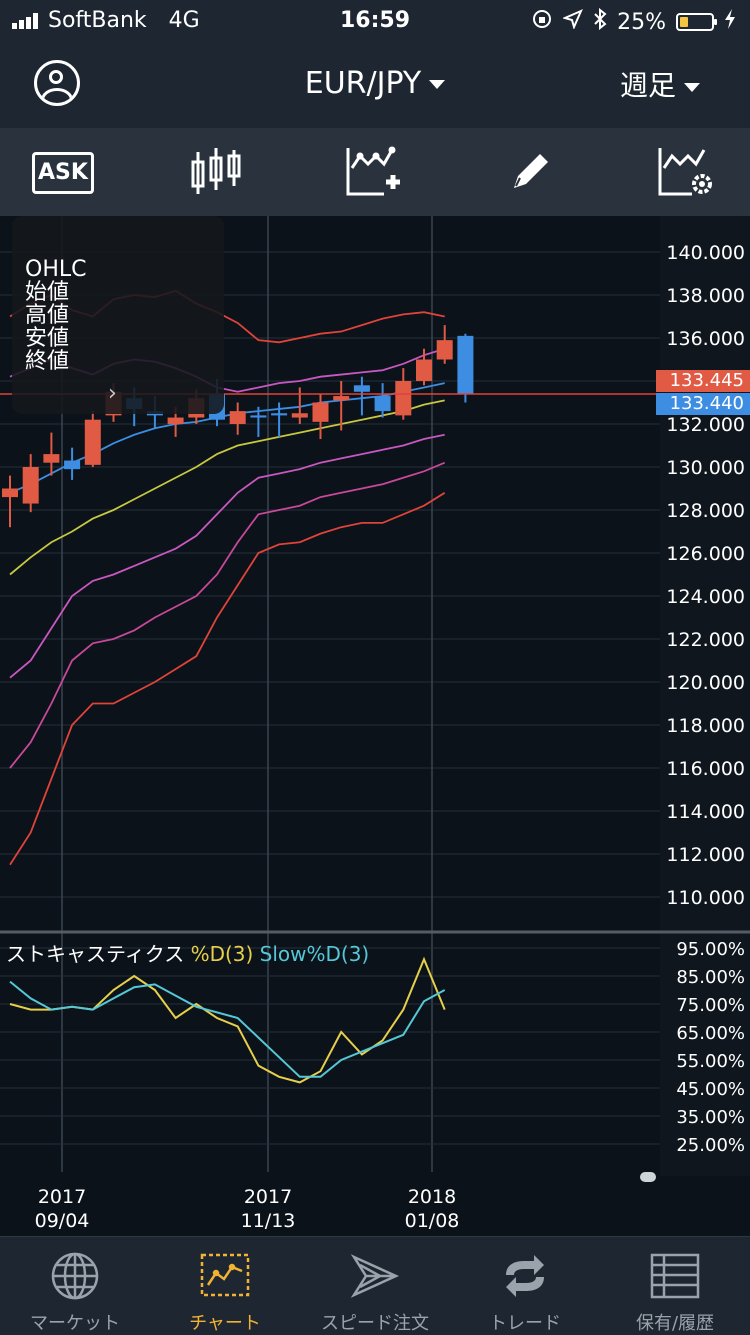 The image size is (750, 1335). Describe the element at coordinates (710, 977) in the screenshot. I see `y-tick-label: 85.00%` at that location.